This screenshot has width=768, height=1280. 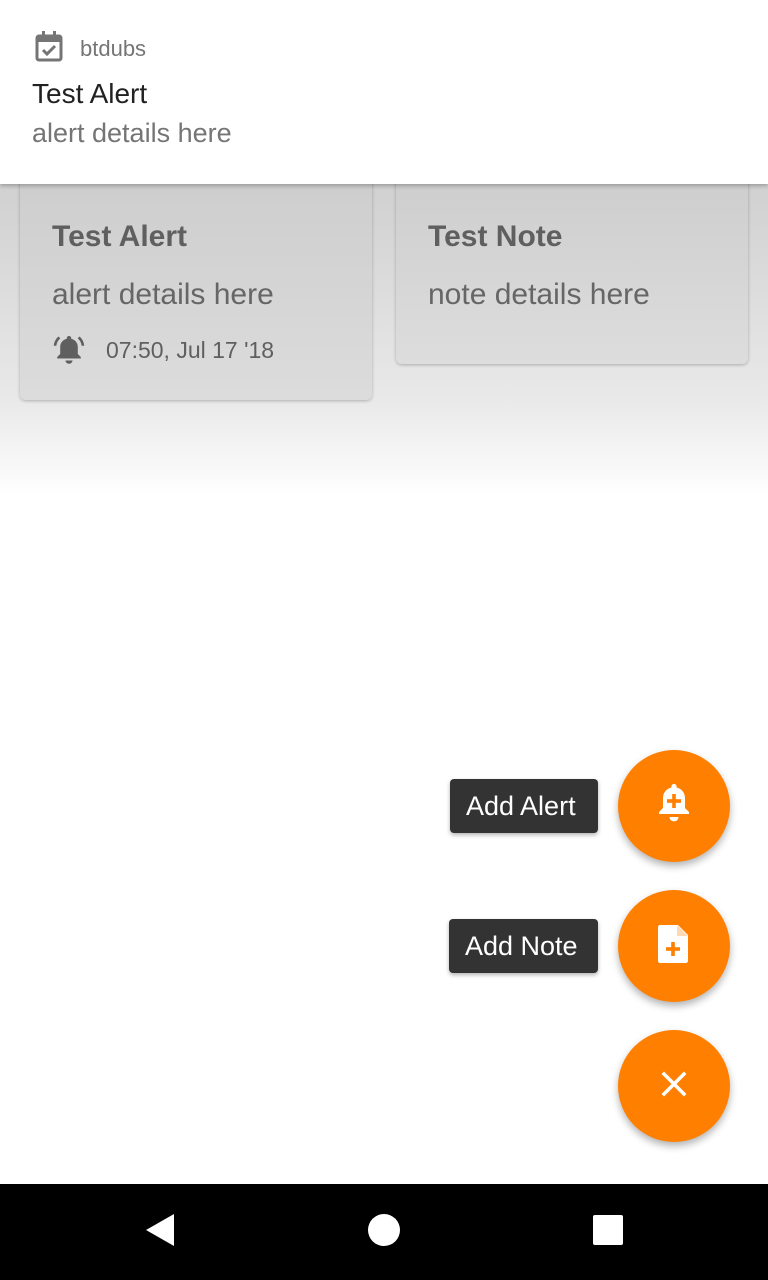 I want to click on alert-time-row: 07:50, Jul 17 '18, so click(x=163, y=350).